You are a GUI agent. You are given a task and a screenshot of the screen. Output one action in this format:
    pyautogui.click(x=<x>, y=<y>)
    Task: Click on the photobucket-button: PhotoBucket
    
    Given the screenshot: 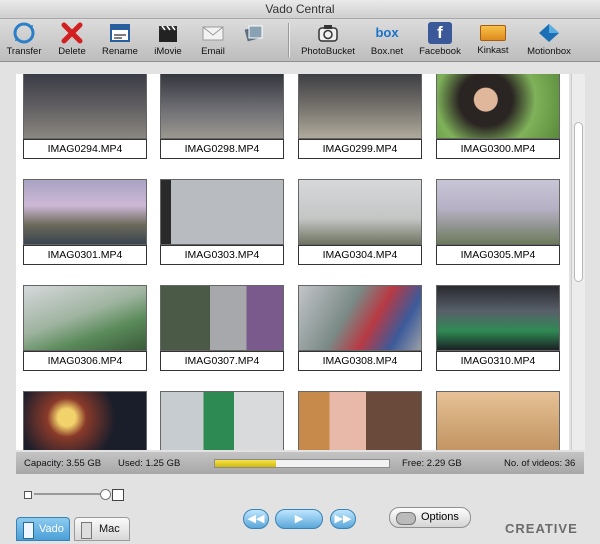 What is the action you would take?
    pyautogui.click(x=328, y=40)
    